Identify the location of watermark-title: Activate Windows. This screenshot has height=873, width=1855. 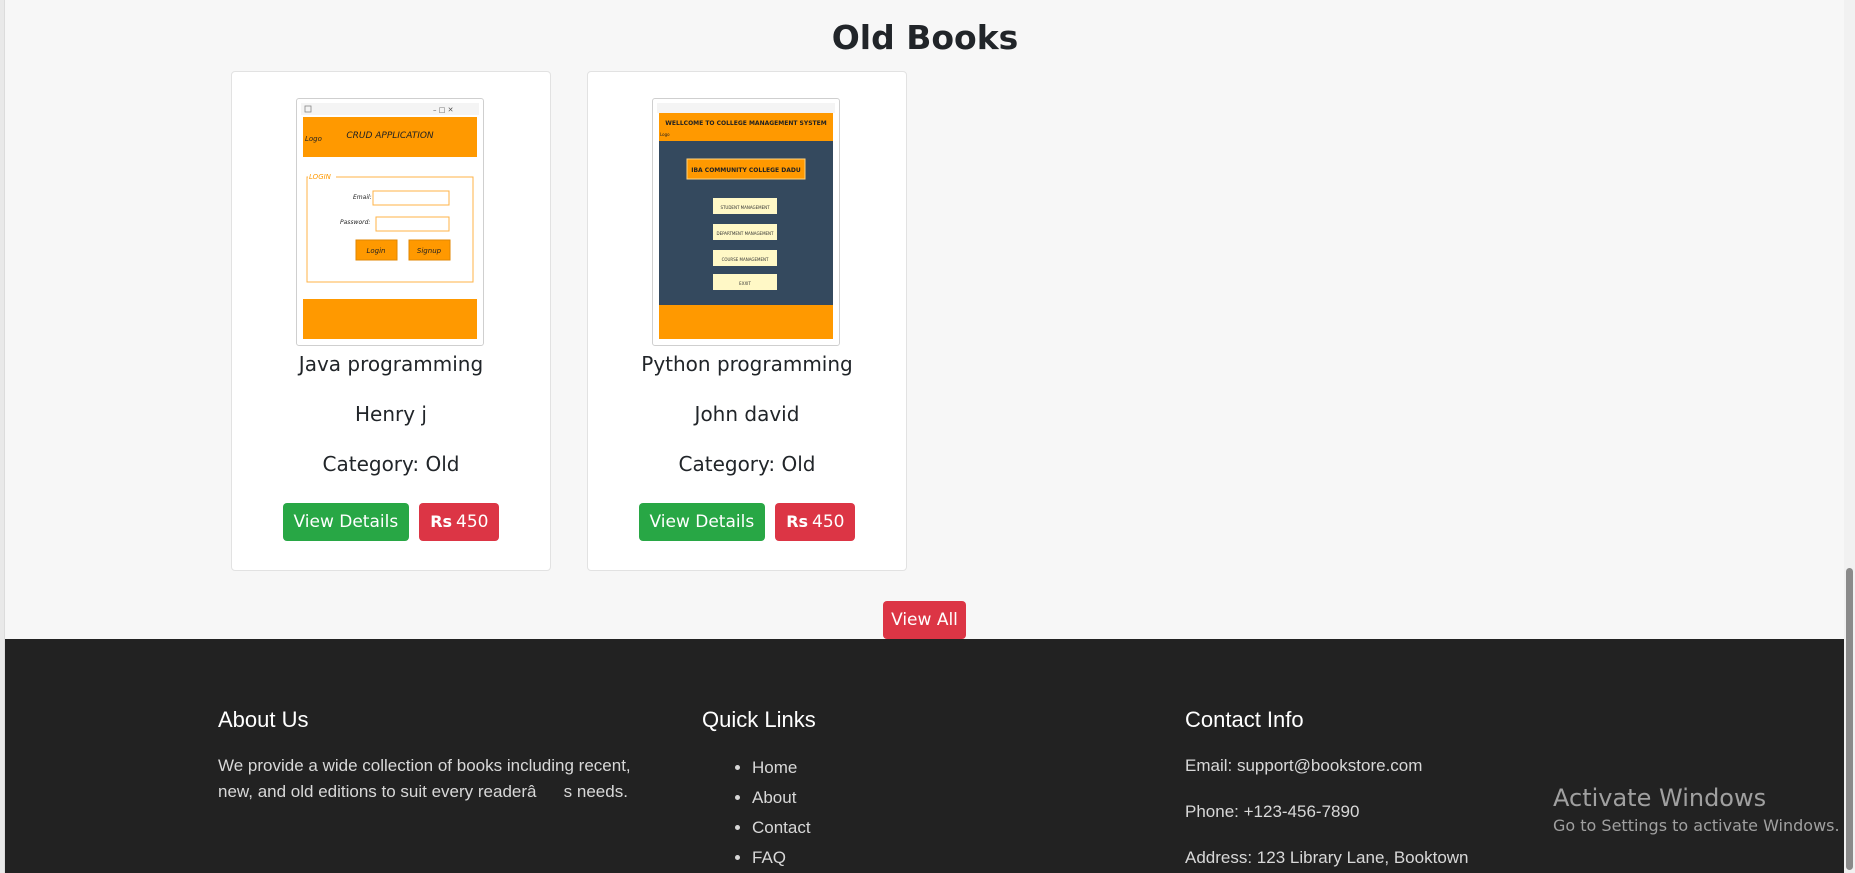
(1660, 798).